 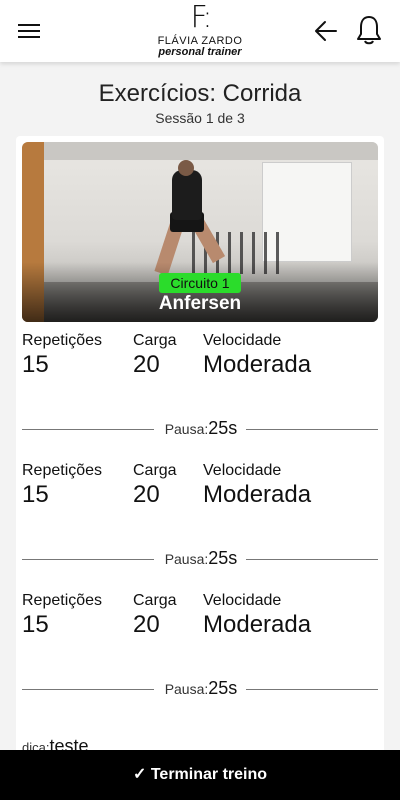 What do you see at coordinates (200, 52) in the screenshot?
I see `logo-subtitle: personal trainer` at bounding box center [200, 52].